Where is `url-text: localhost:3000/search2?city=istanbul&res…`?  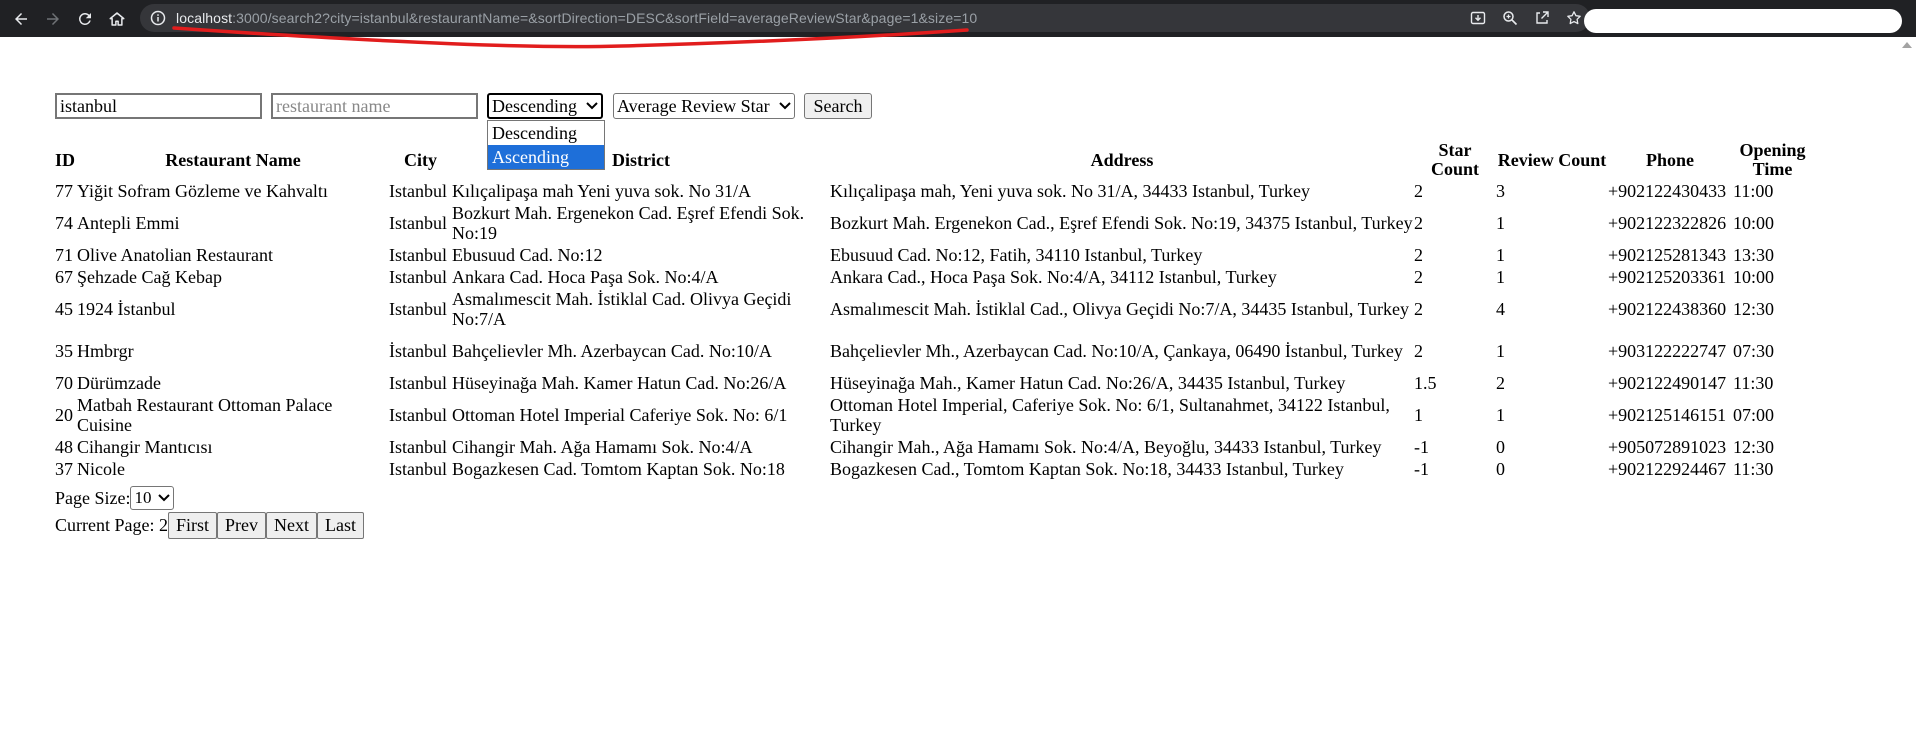
url-text: localhost:3000/search2?city=istanbul&res… is located at coordinates (576, 18).